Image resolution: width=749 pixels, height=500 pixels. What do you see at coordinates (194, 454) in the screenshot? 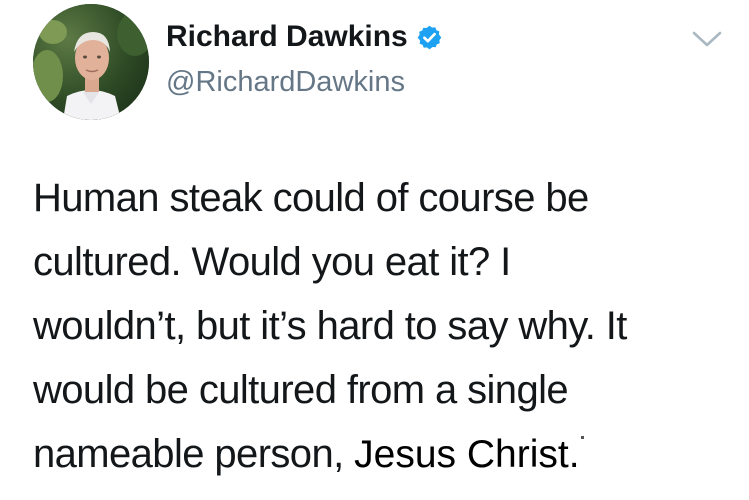
I see `tweet-line-5-text: nameable person,` at bounding box center [194, 454].